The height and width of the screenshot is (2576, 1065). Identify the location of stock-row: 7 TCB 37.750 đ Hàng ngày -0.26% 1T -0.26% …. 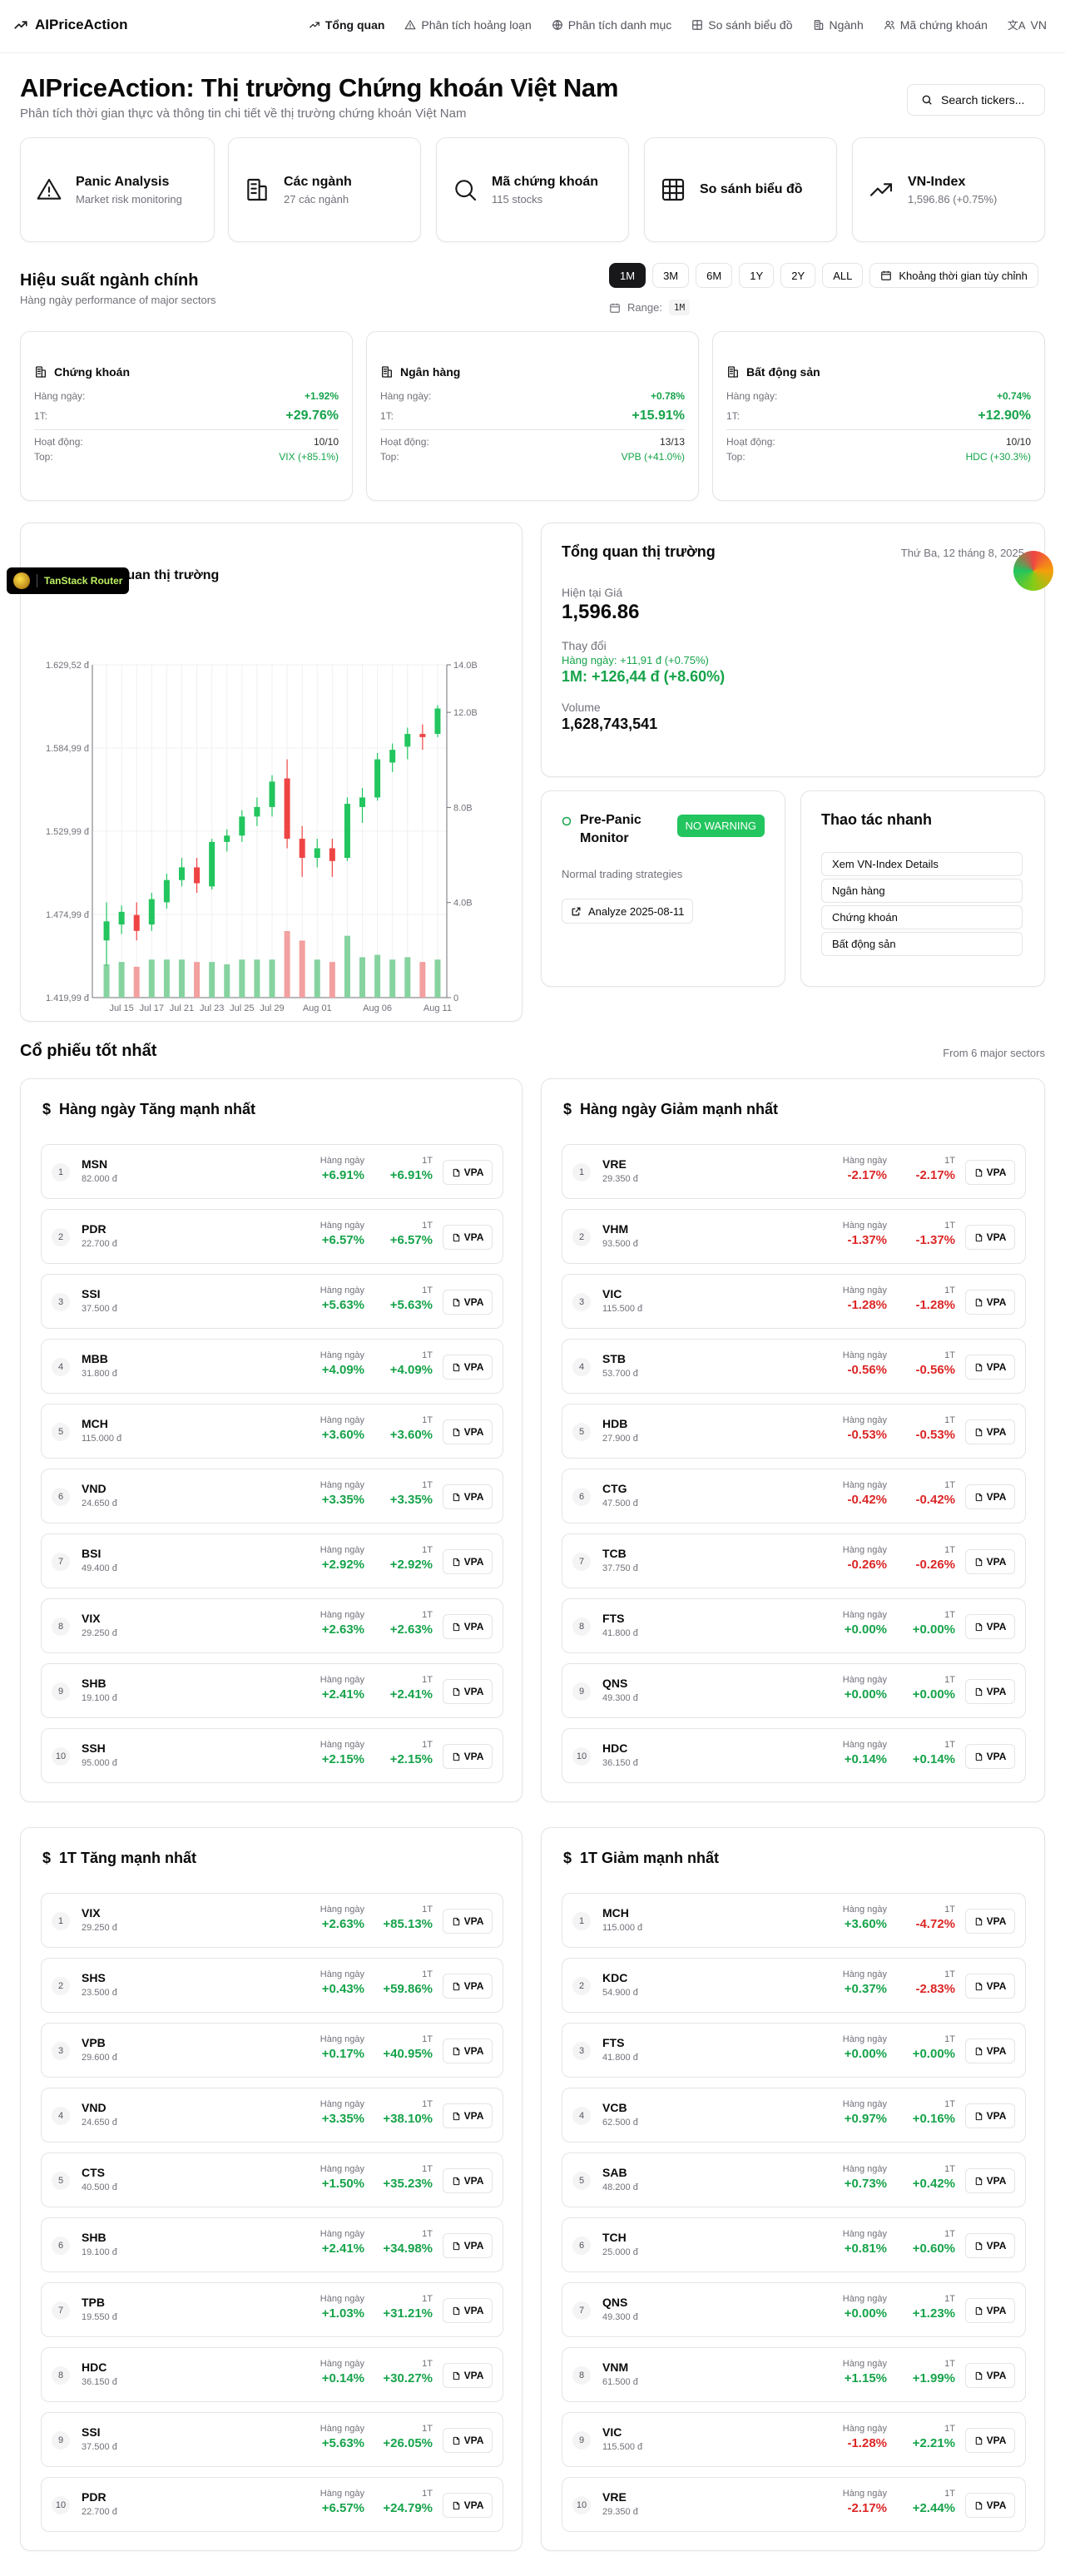
(794, 1561).